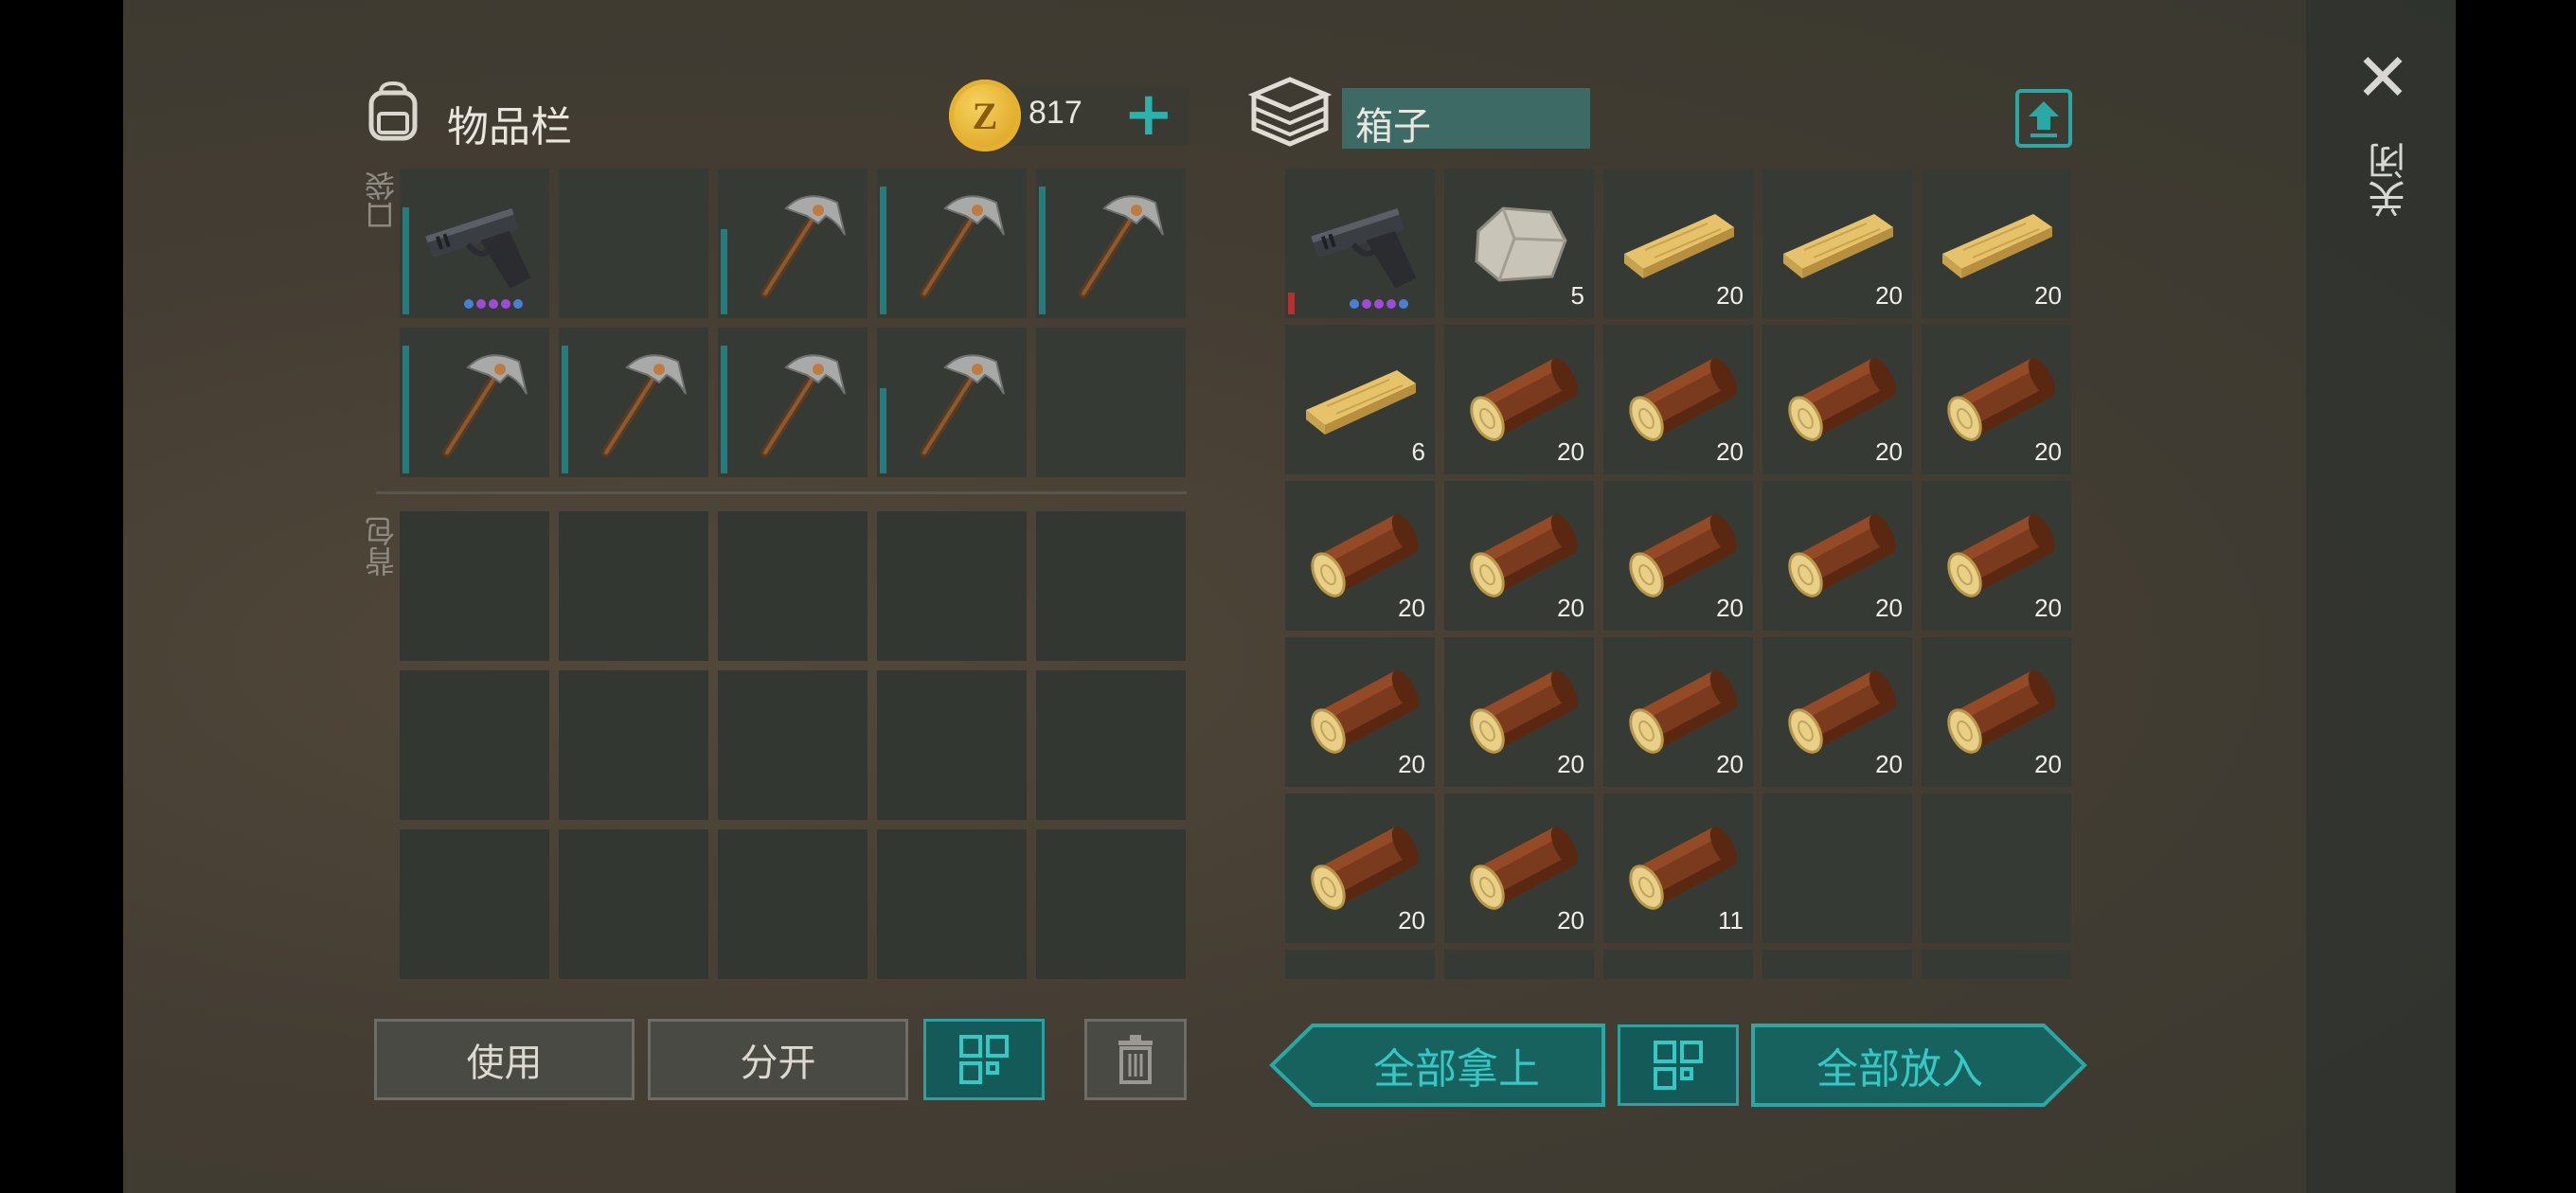  Describe the element at coordinates (2382, 78) in the screenshot. I see `close-button: ✕` at that location.